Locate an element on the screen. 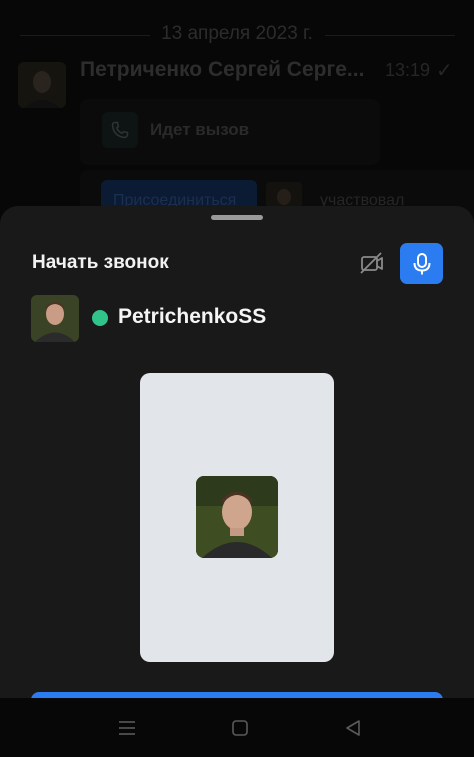  read-check-icon: ✓ is located at coordinates (444, 71).